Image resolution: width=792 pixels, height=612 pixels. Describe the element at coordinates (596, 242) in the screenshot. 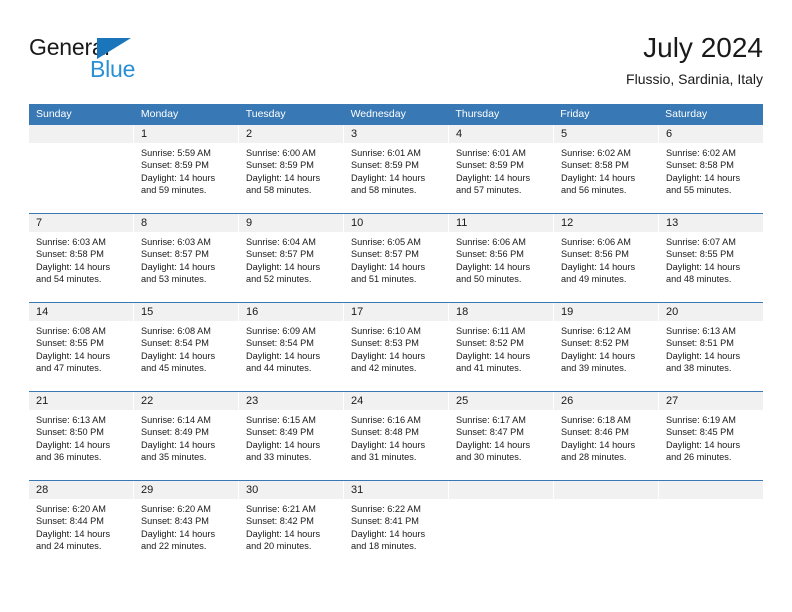

I see `sunrise-text: Sunrise: 6:06 AM` at that location.